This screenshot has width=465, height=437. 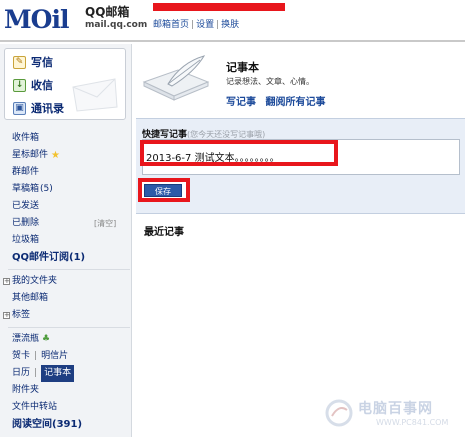 What do you see at coordinates (54, 356) in the screenshot?
I see `sidebar-item-postcard: 明信片` at bounding box center [54, 356].